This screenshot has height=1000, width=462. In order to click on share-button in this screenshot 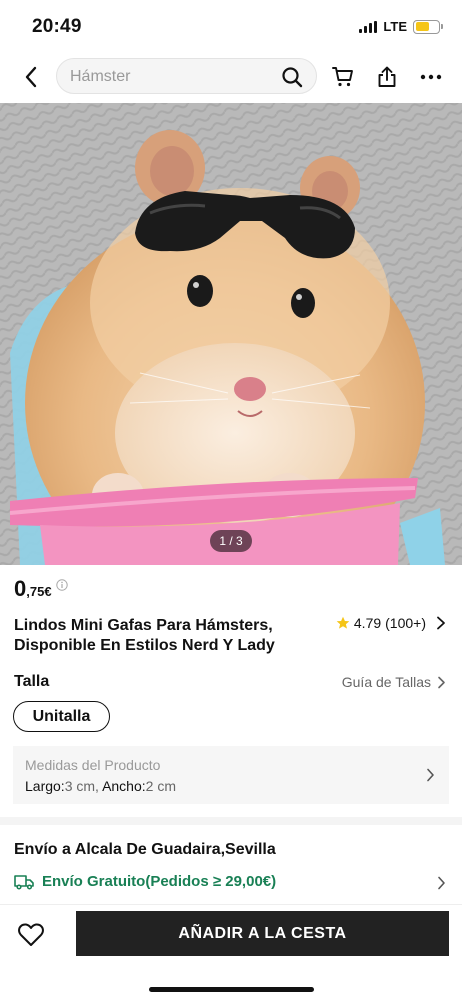, I will do `click(387, 77)`.